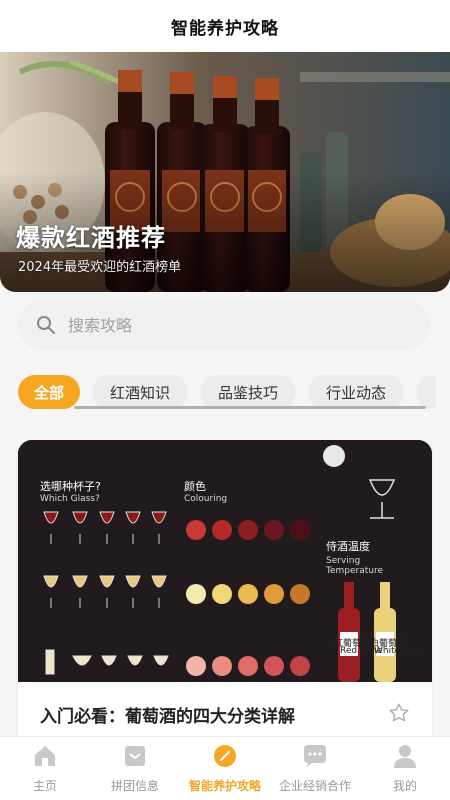  Describe the element at coordinates (91, 238) in the screenshot. I see `banner-title: 爆款红酒推荐` at that location.